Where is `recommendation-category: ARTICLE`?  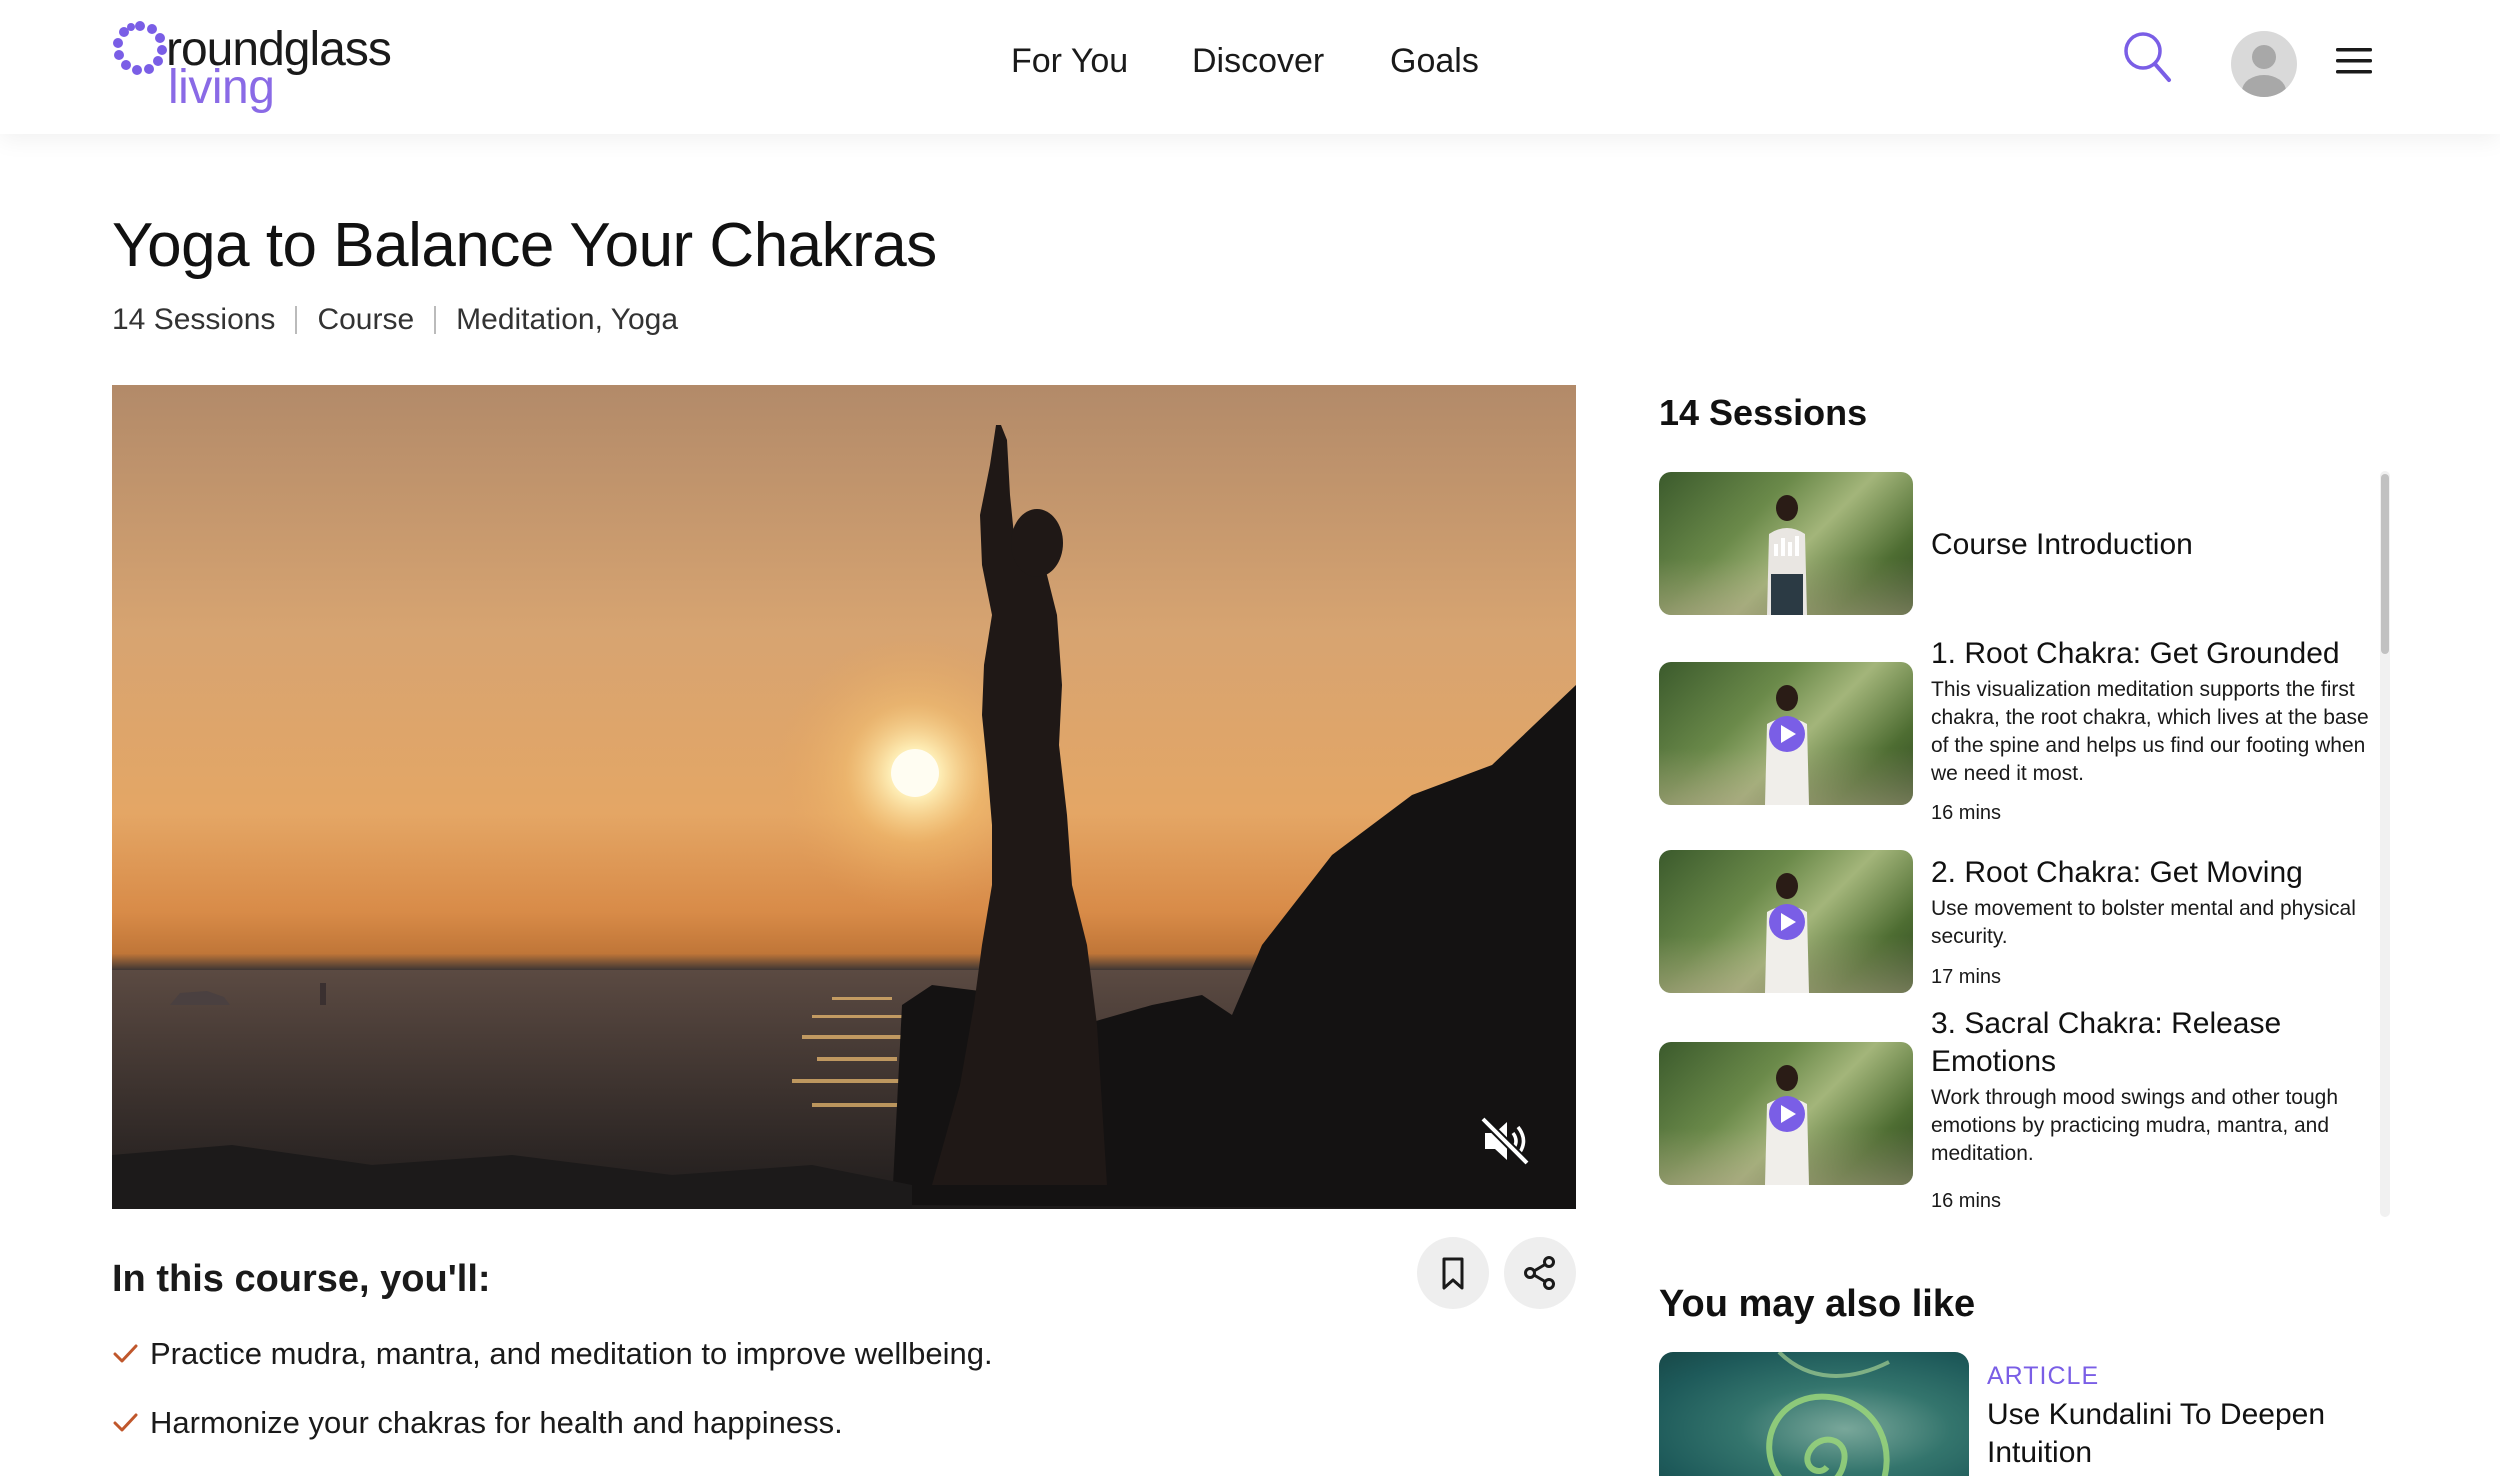
recommendation-category: ARTICLE is located at coordinates (2043, 1376).